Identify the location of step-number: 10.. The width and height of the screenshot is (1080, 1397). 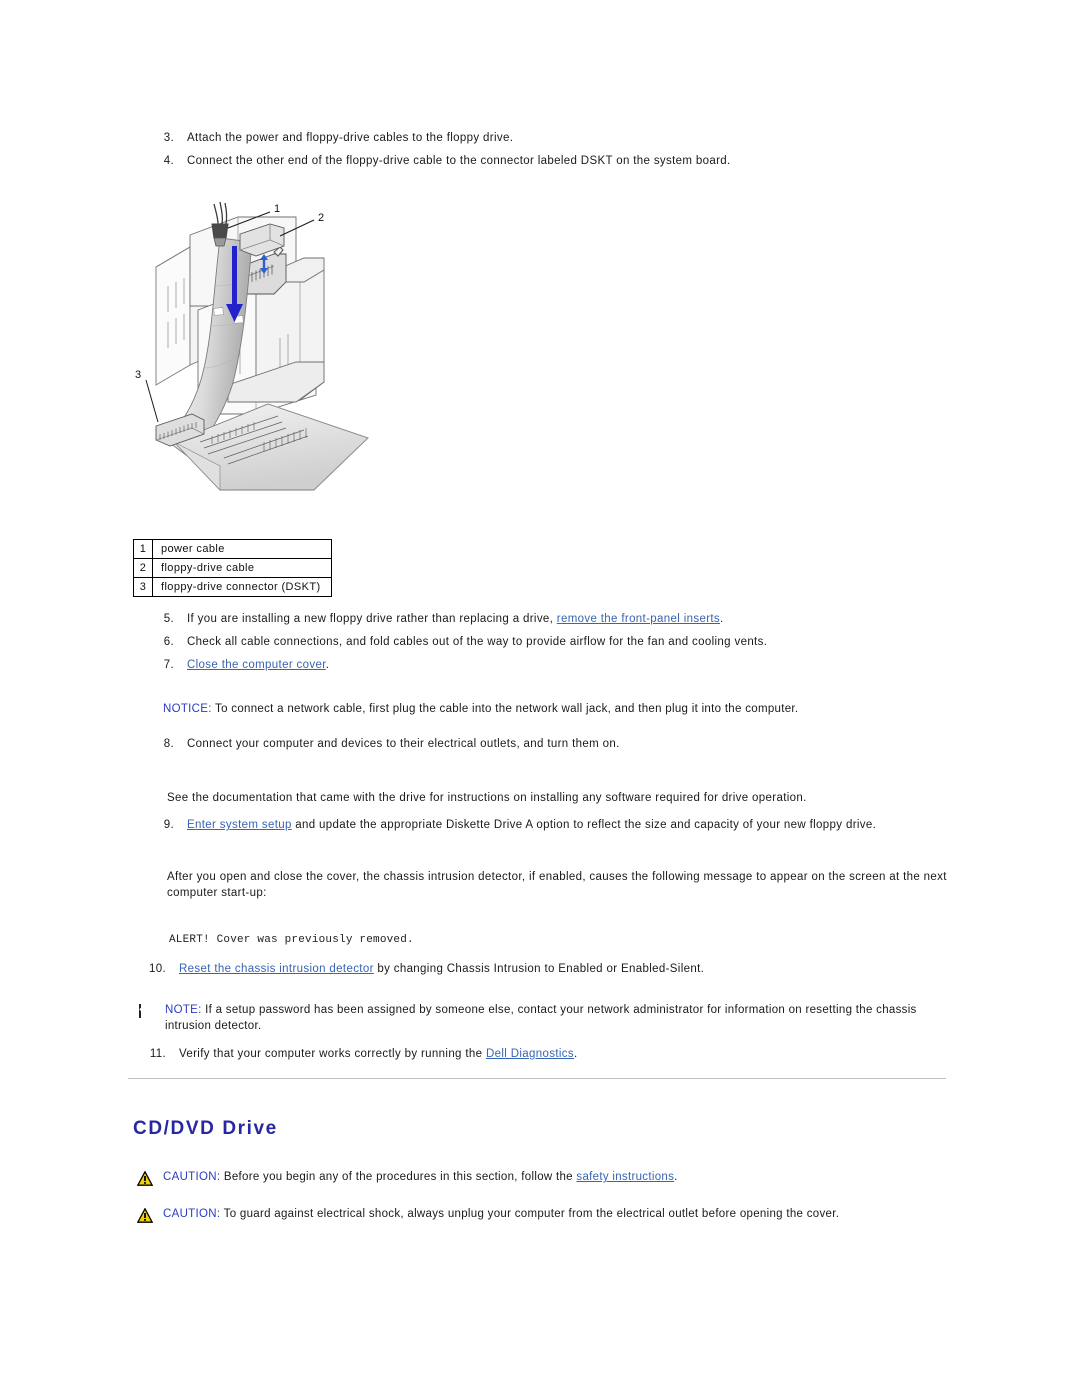
(157, 969).